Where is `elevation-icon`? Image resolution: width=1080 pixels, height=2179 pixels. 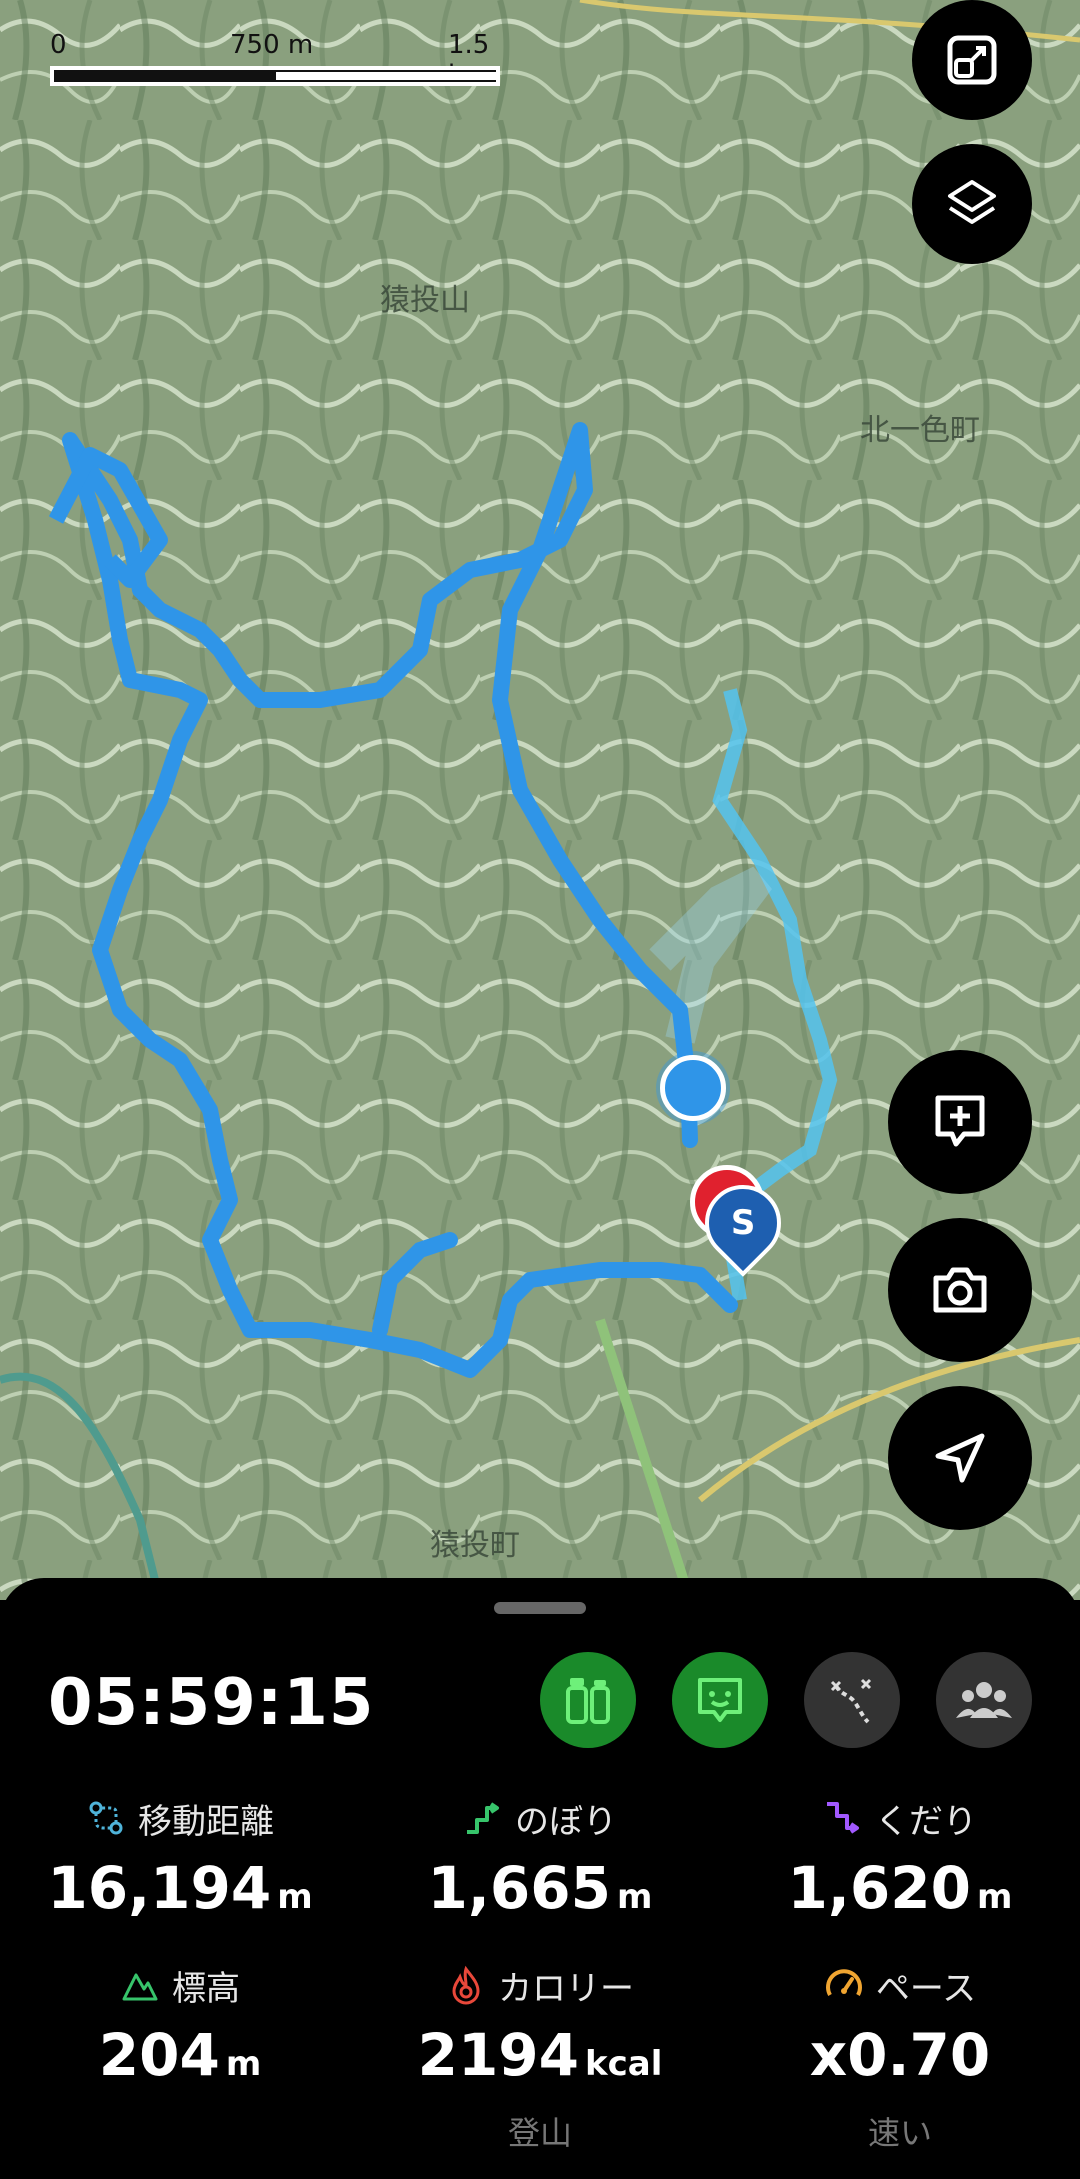 elevation-icon is located at coordinates (140, 1987).